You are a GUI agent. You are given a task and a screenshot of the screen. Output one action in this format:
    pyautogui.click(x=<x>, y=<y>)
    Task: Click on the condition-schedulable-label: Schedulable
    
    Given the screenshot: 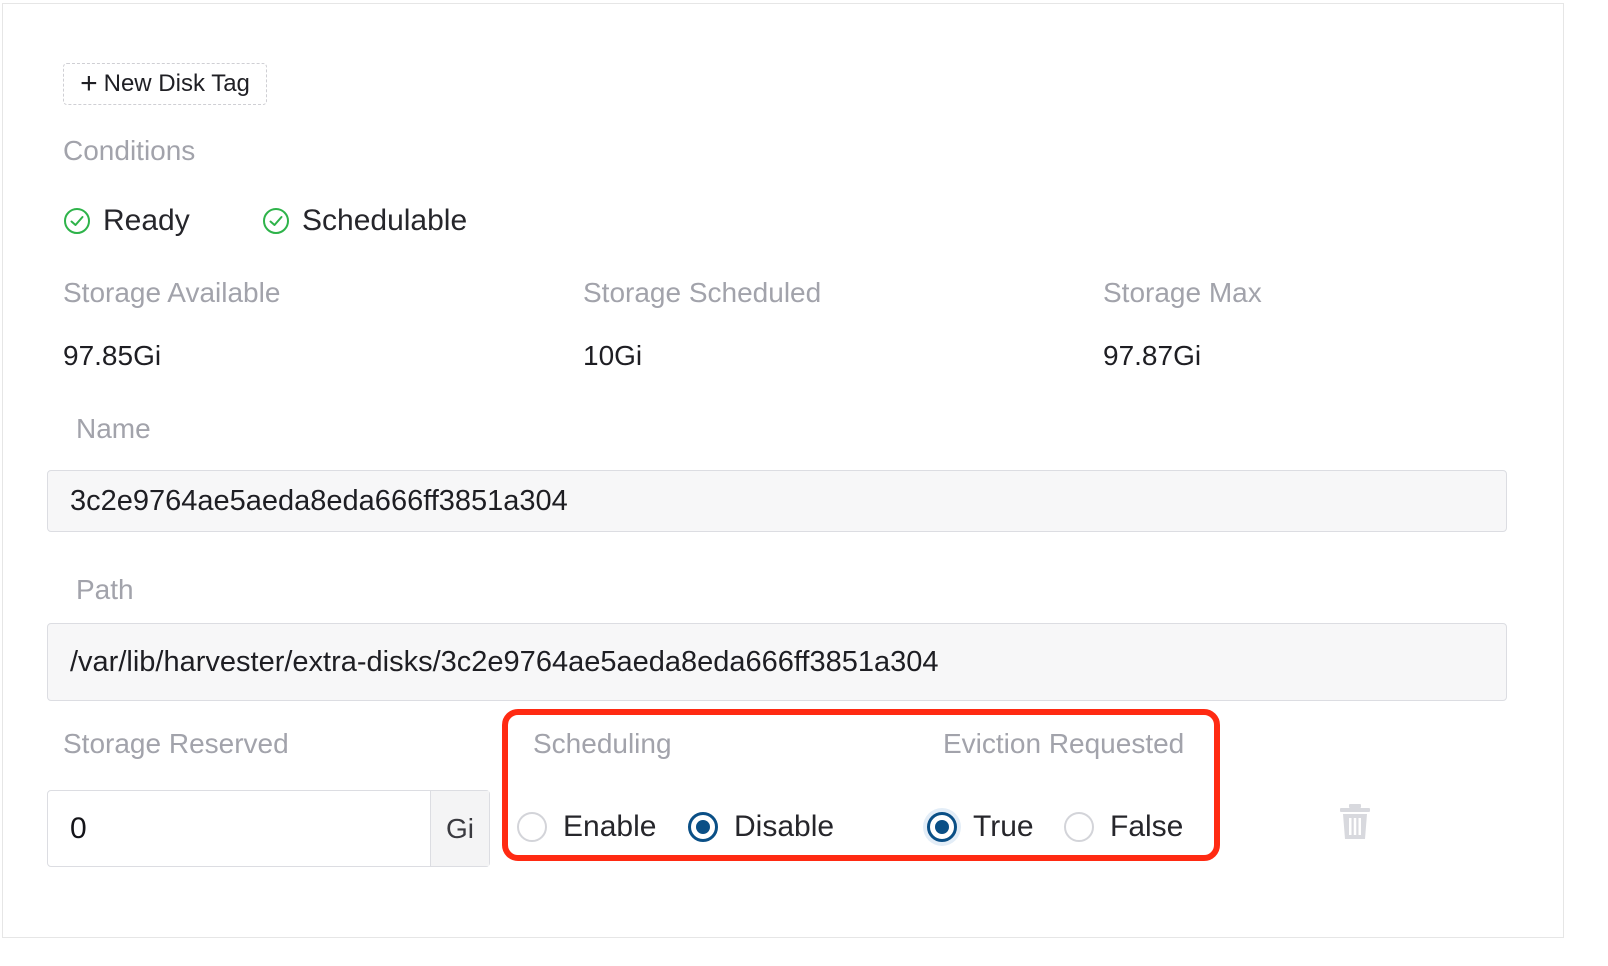 What is the action you would take?
    pyautogui.click(x=385, y=220)
    